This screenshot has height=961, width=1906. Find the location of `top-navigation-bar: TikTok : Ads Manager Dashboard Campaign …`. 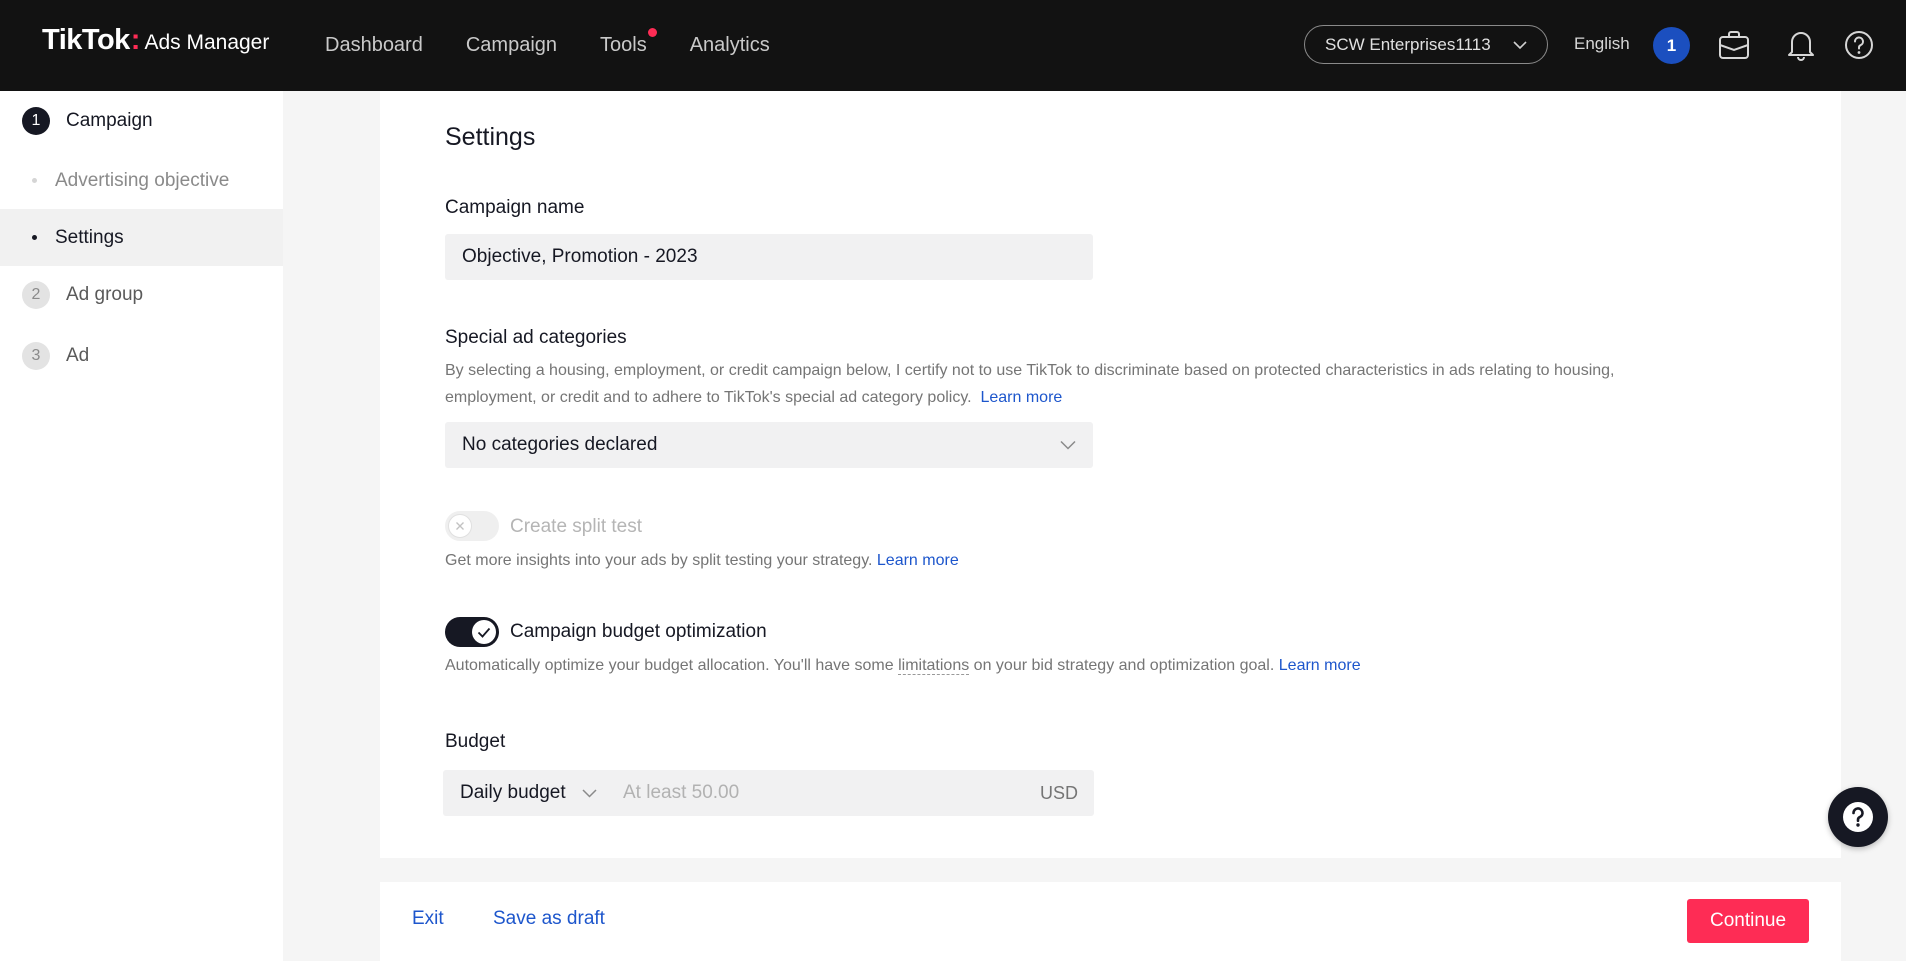

top-navigation-bar: TikTok : Ads Manager Dashboard Campaign … is located at coordinates (953, 45).